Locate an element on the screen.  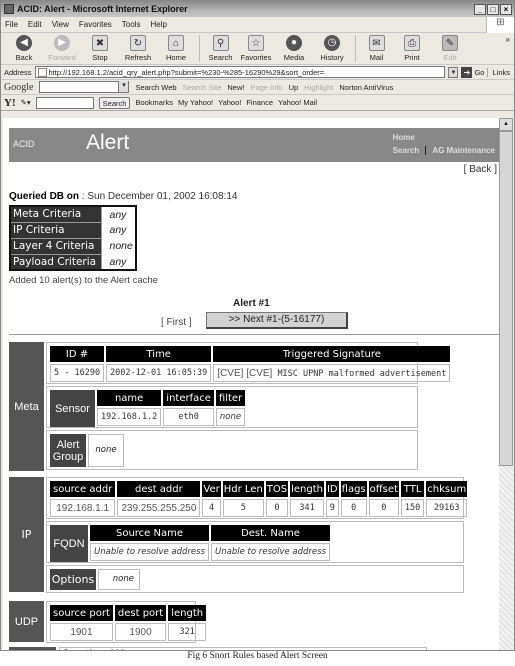
menu-bar: File Edit View Favorites Tools Help ⊞ is located at coordinates (257, 25).